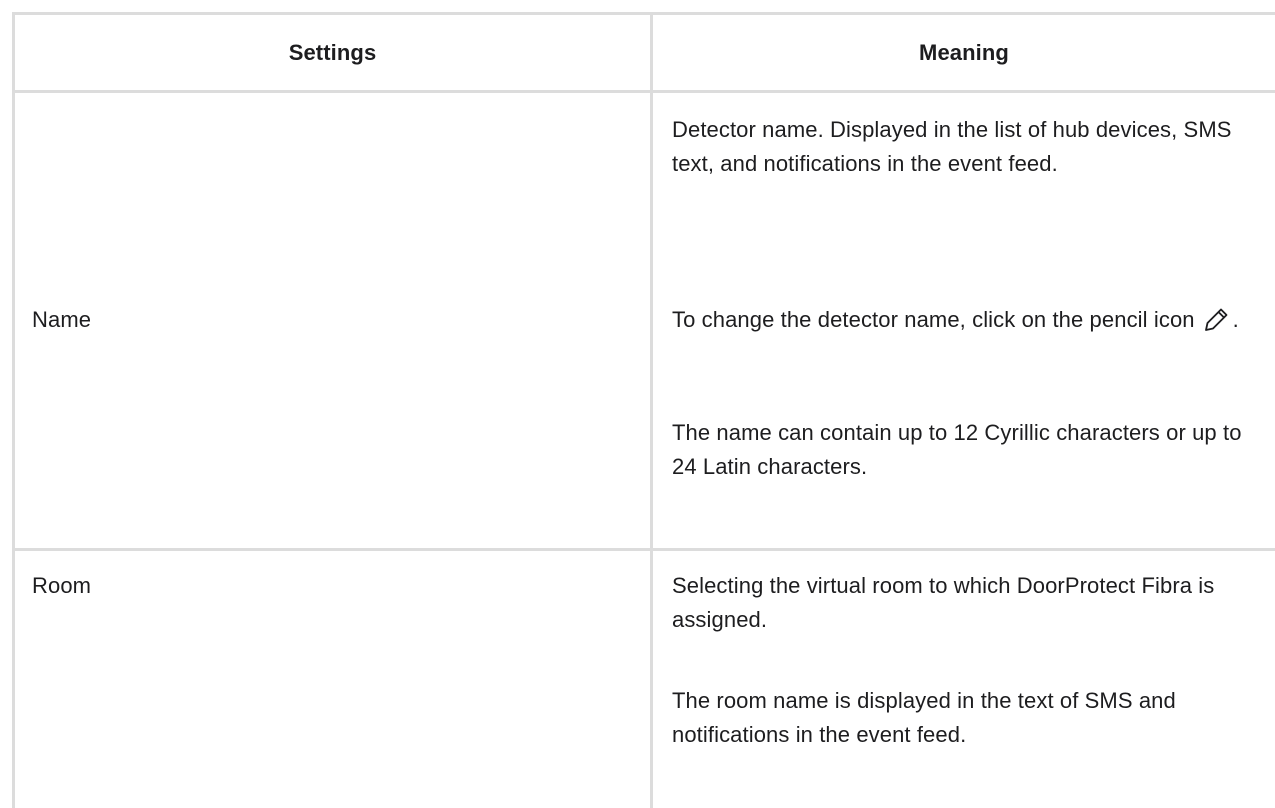 This screenshot has height=808, width=1275. What do you see at coordinates (1216, 319) in the screenshot?
I see `pencil-icon` at bounding box center [1216, 319].